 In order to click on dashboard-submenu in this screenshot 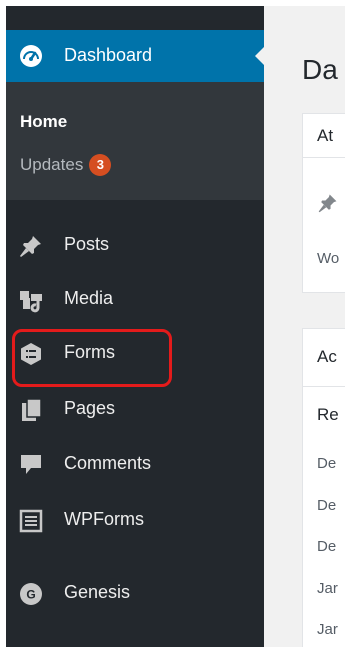, I will do `click(135, 141)`.